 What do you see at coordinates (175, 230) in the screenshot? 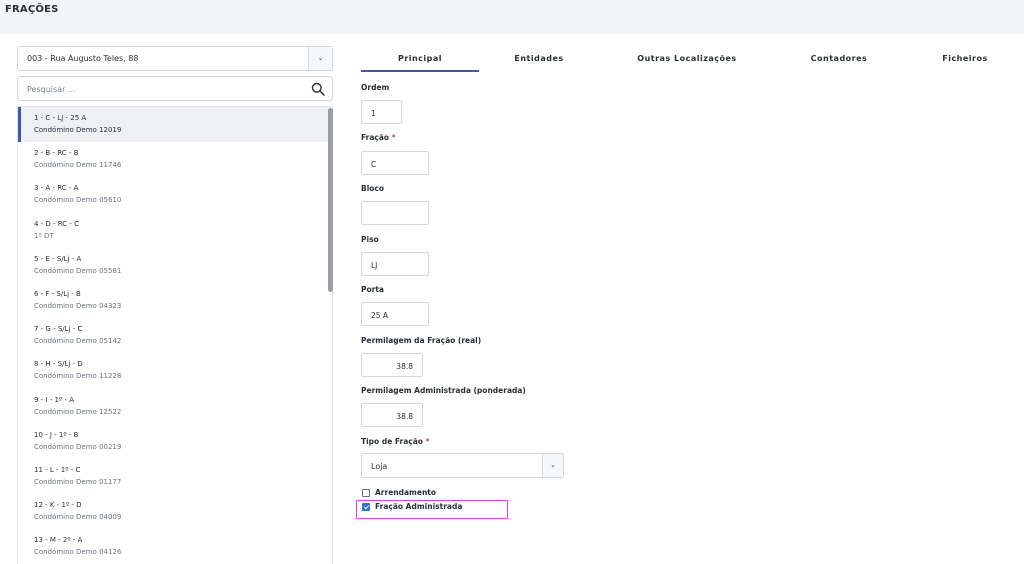
I see `list-item: 4 - D - RC - C 1º DT` at bounding box center [175, 230].